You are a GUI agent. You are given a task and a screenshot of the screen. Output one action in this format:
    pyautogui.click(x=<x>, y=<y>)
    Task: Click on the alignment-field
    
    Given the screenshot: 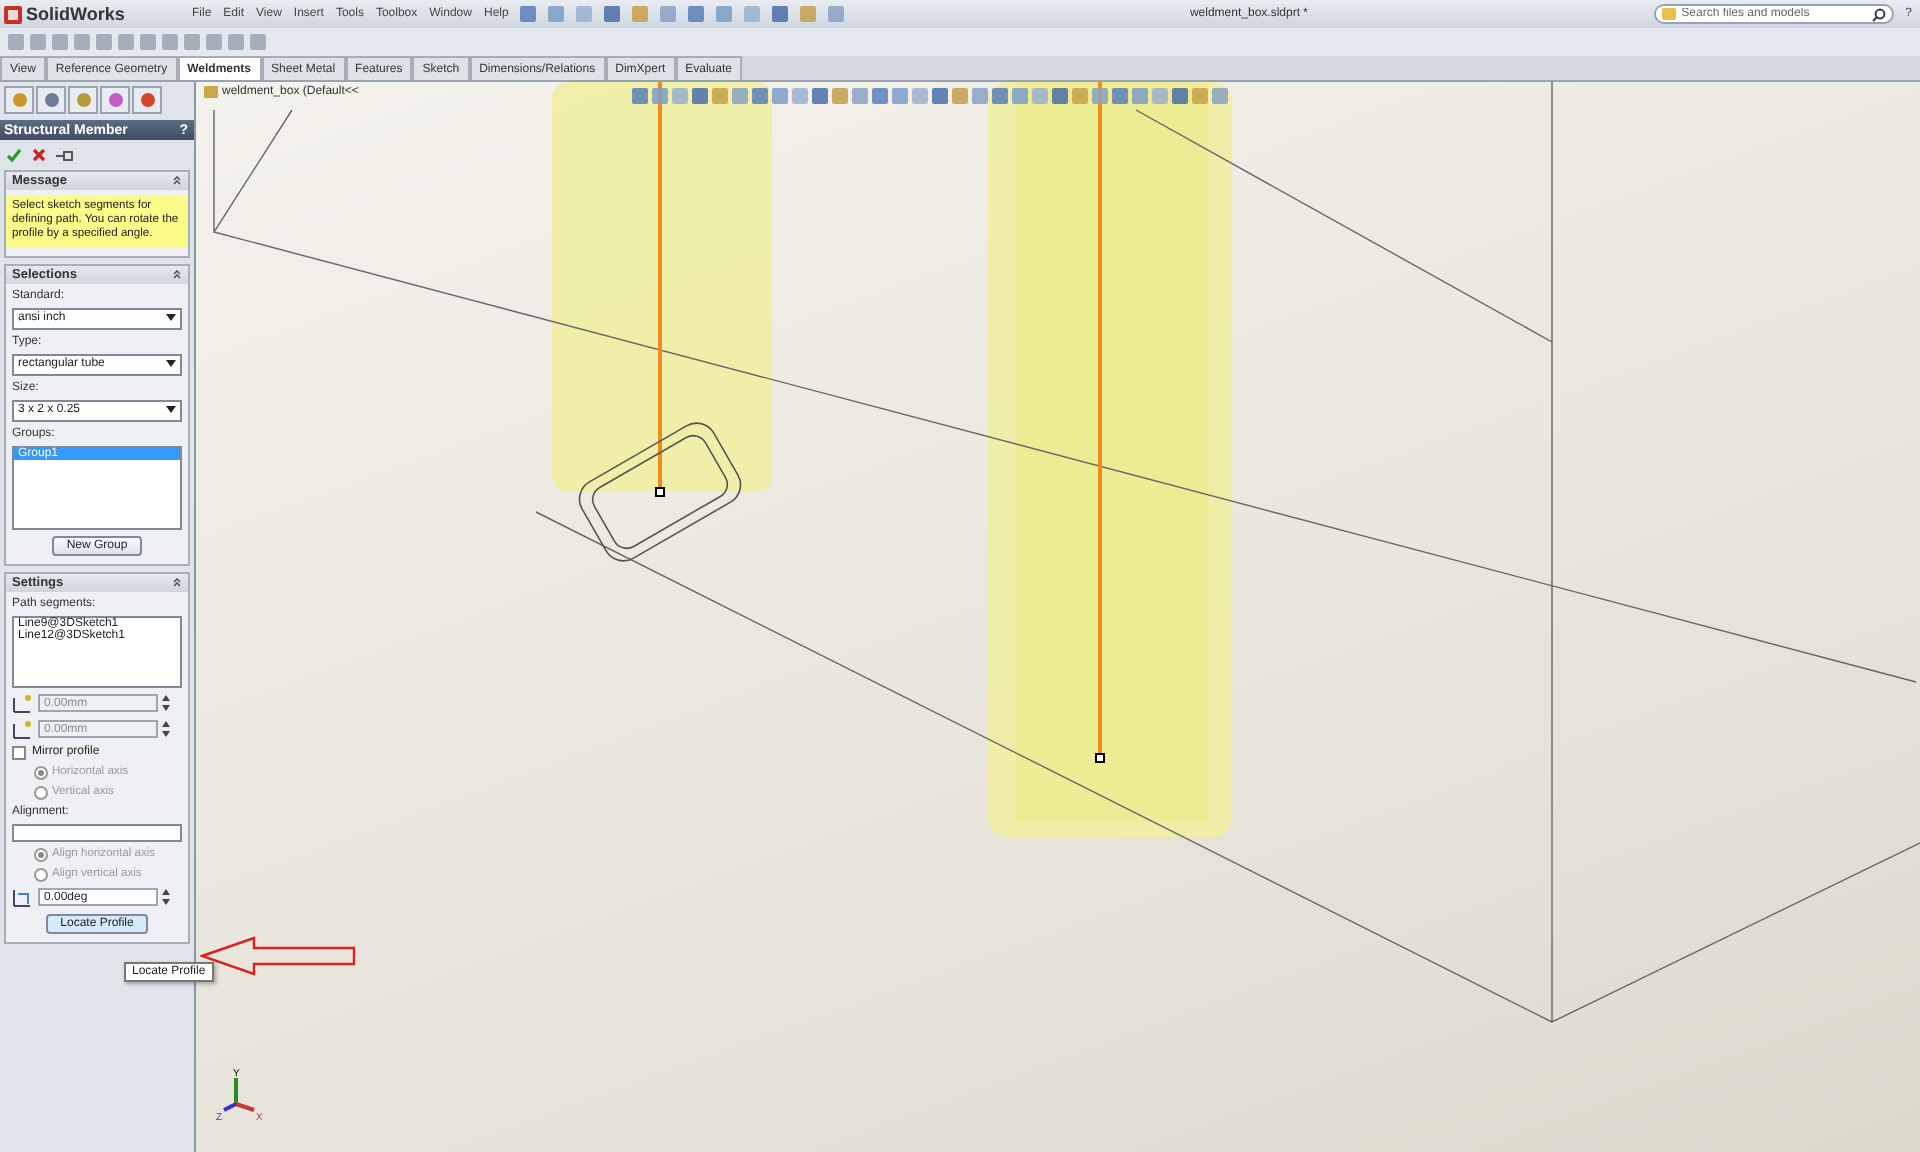 What is the action you would take?
    pyautogui.click(x=97, y=832)
    